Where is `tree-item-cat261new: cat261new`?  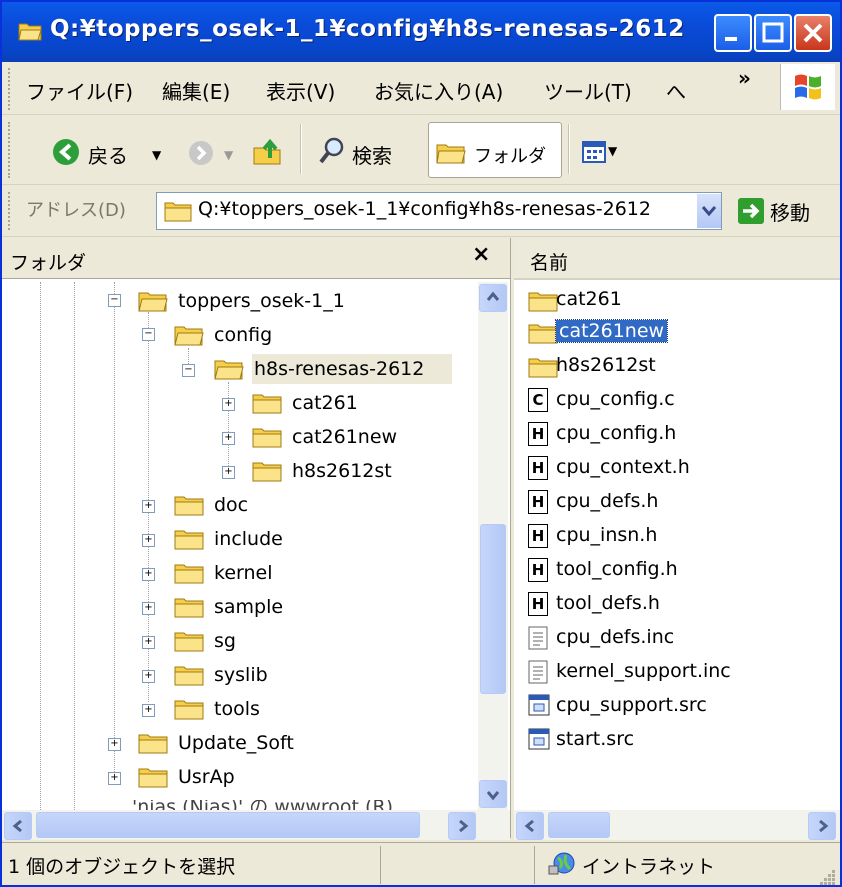 tree-item-cat261new: cat261new is located at coordinates (344, 437).